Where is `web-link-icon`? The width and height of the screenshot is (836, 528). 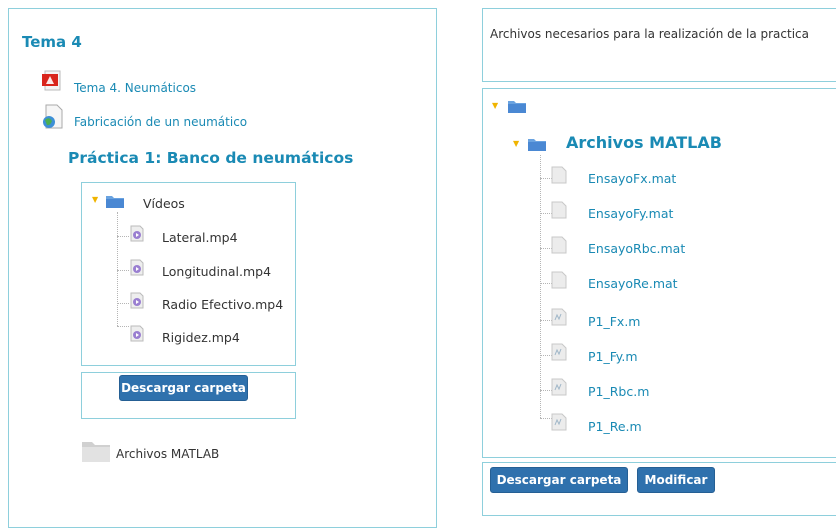
web-link-icon is located at coordinates (53, 119).